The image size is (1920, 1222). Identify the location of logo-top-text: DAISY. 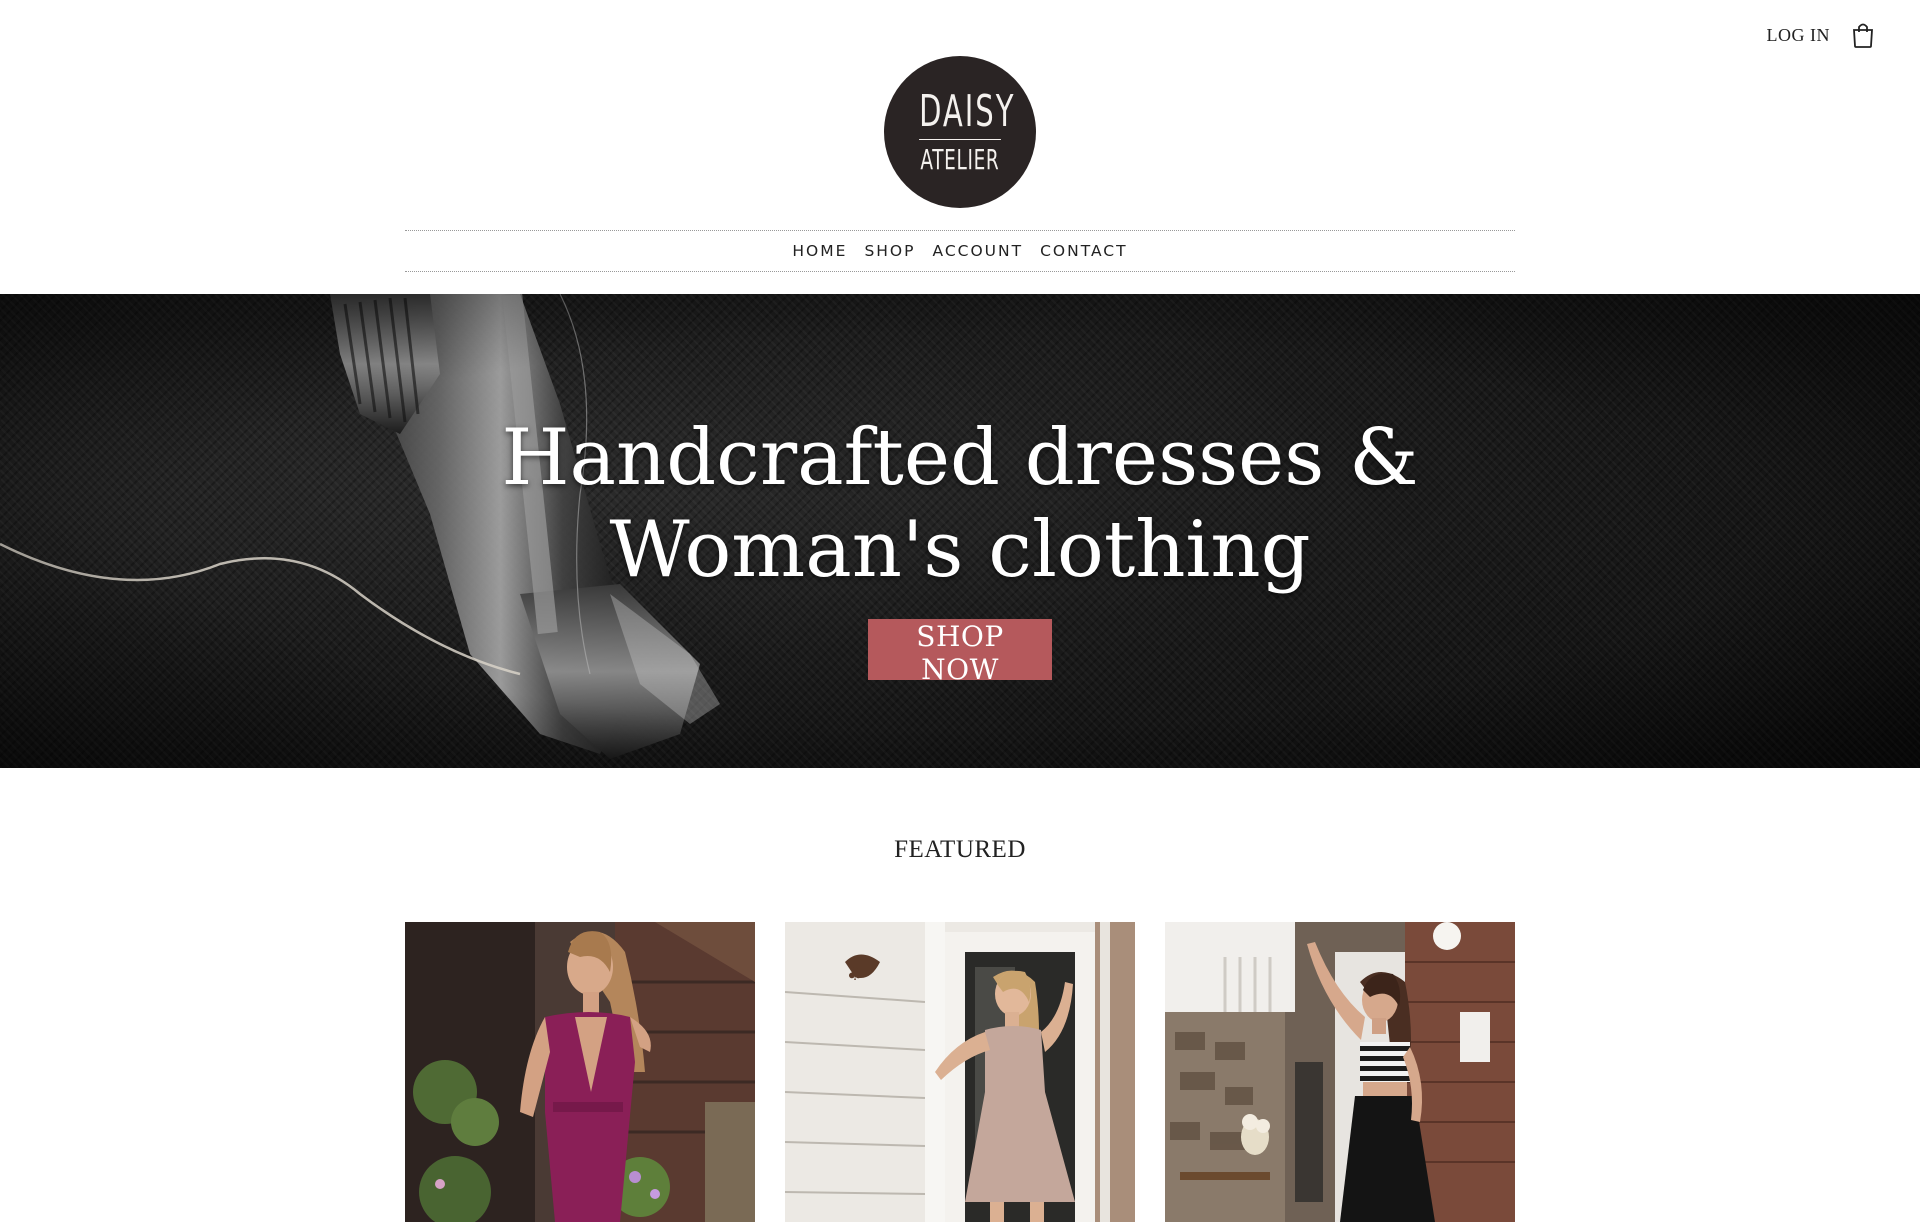
(966, 115).